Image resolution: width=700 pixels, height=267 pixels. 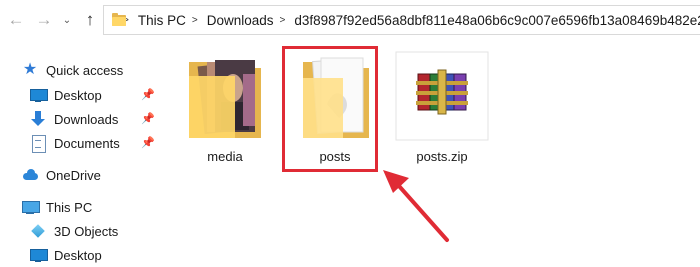 What do you see at coordinates (416, 206) in the screenshot?
I see `red-arrow-icon` at bounding box center [416, 206].